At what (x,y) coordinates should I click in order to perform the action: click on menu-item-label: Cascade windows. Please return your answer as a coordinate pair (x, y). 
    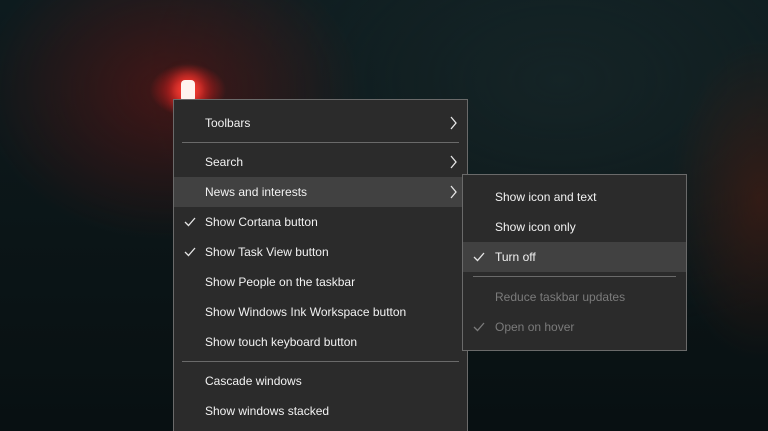
    Looking at the image, I should click on (253, 381).